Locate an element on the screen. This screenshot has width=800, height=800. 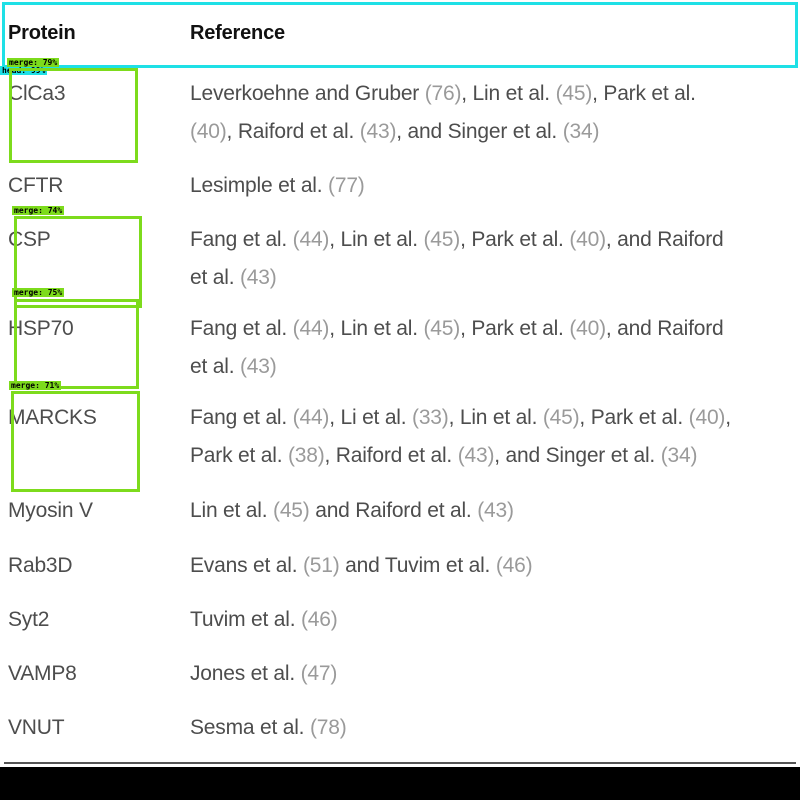
protein-cell: Syt2 is located at coordinates (29, 619).